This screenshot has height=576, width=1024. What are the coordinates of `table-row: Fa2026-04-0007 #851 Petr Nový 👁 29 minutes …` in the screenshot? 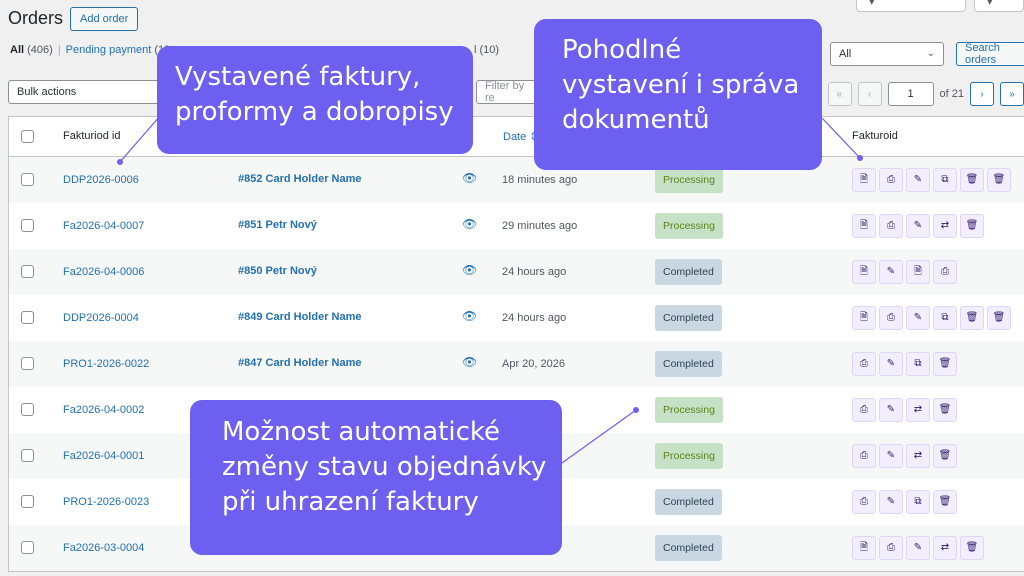 It's located at (516, 226).